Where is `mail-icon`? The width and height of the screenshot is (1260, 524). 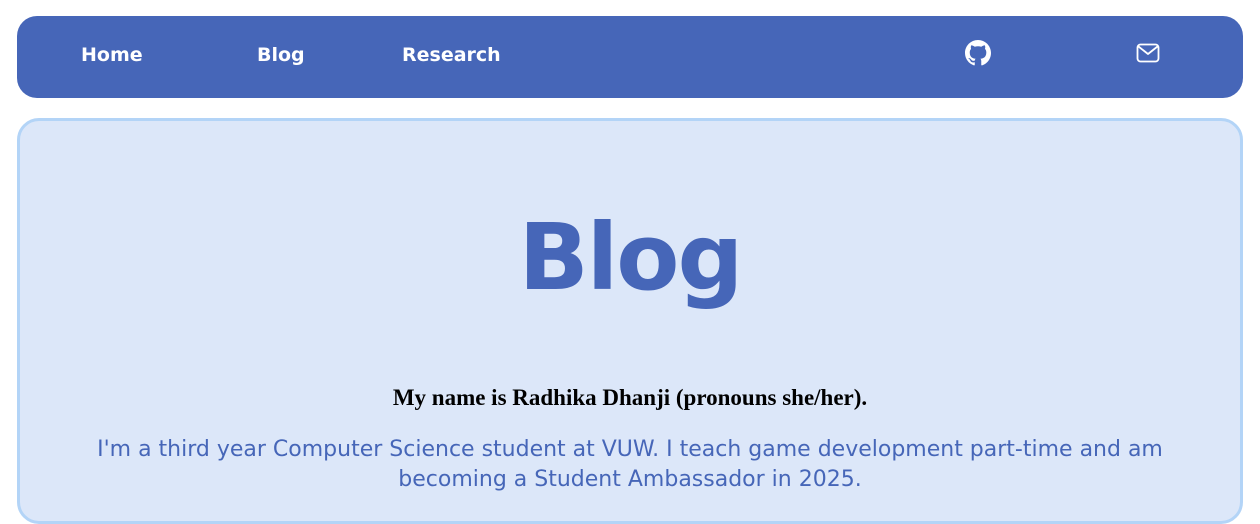
mail-icon is located at coordinates (1148, 53).